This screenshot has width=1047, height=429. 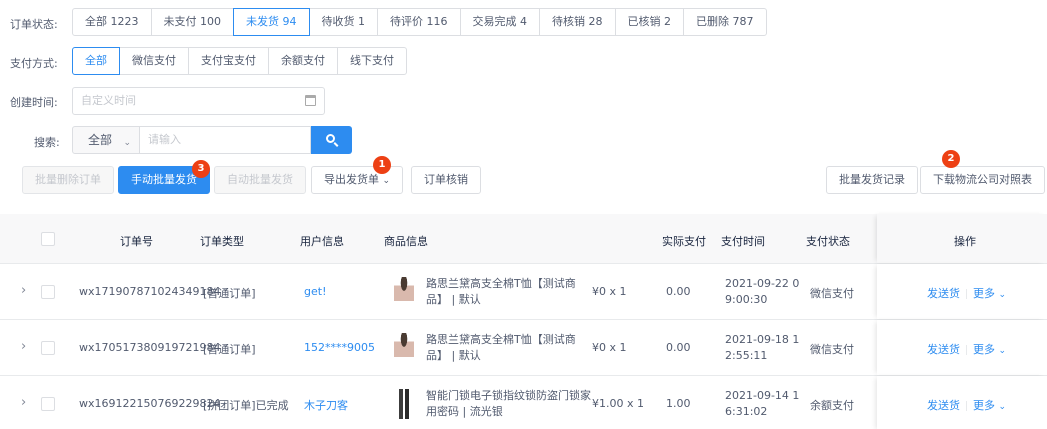 I want to click on auto-batch-ship-button: 自动批量发货, so click(x=260, y=180).